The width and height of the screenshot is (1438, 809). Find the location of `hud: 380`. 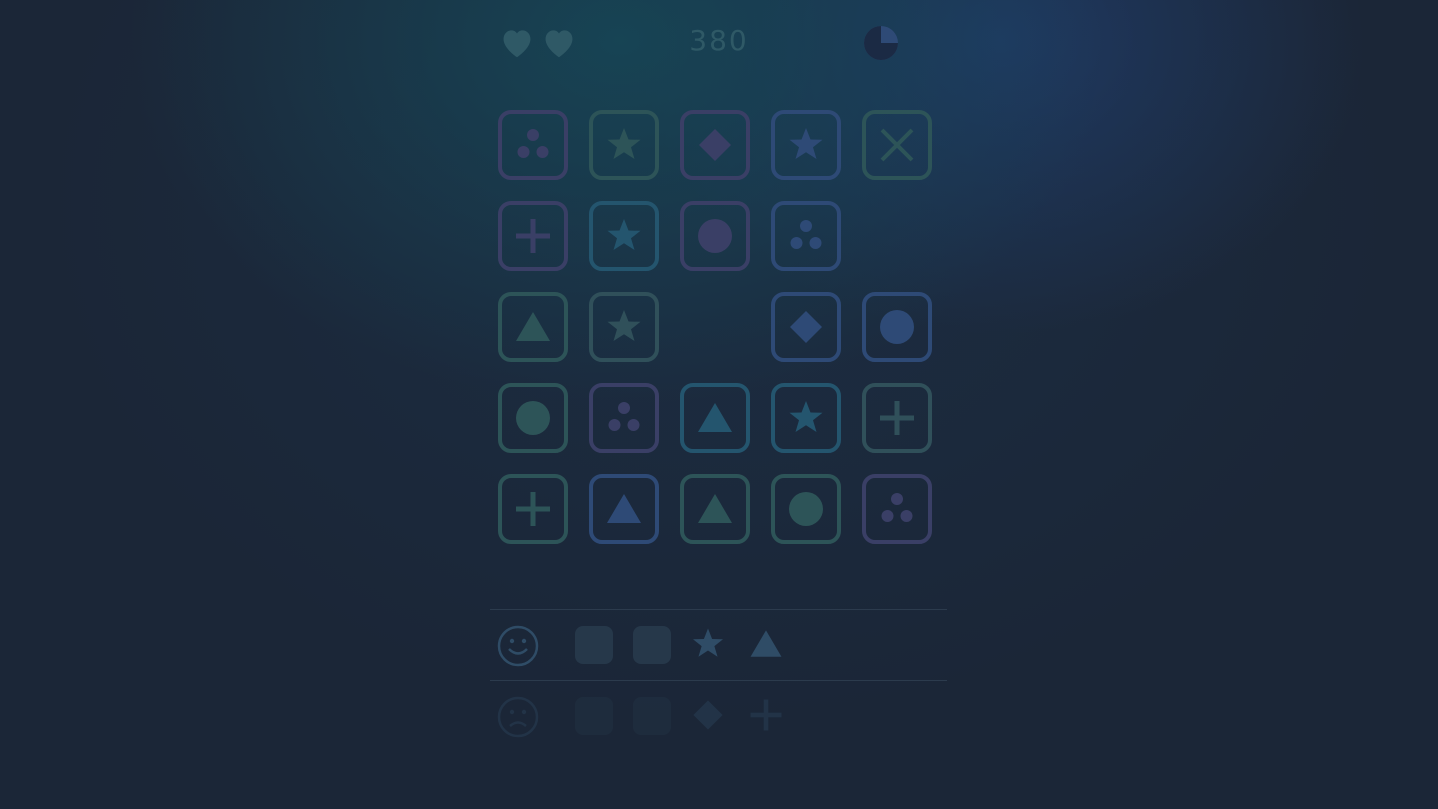

hud: 380 is located at coordinates (719, 42).